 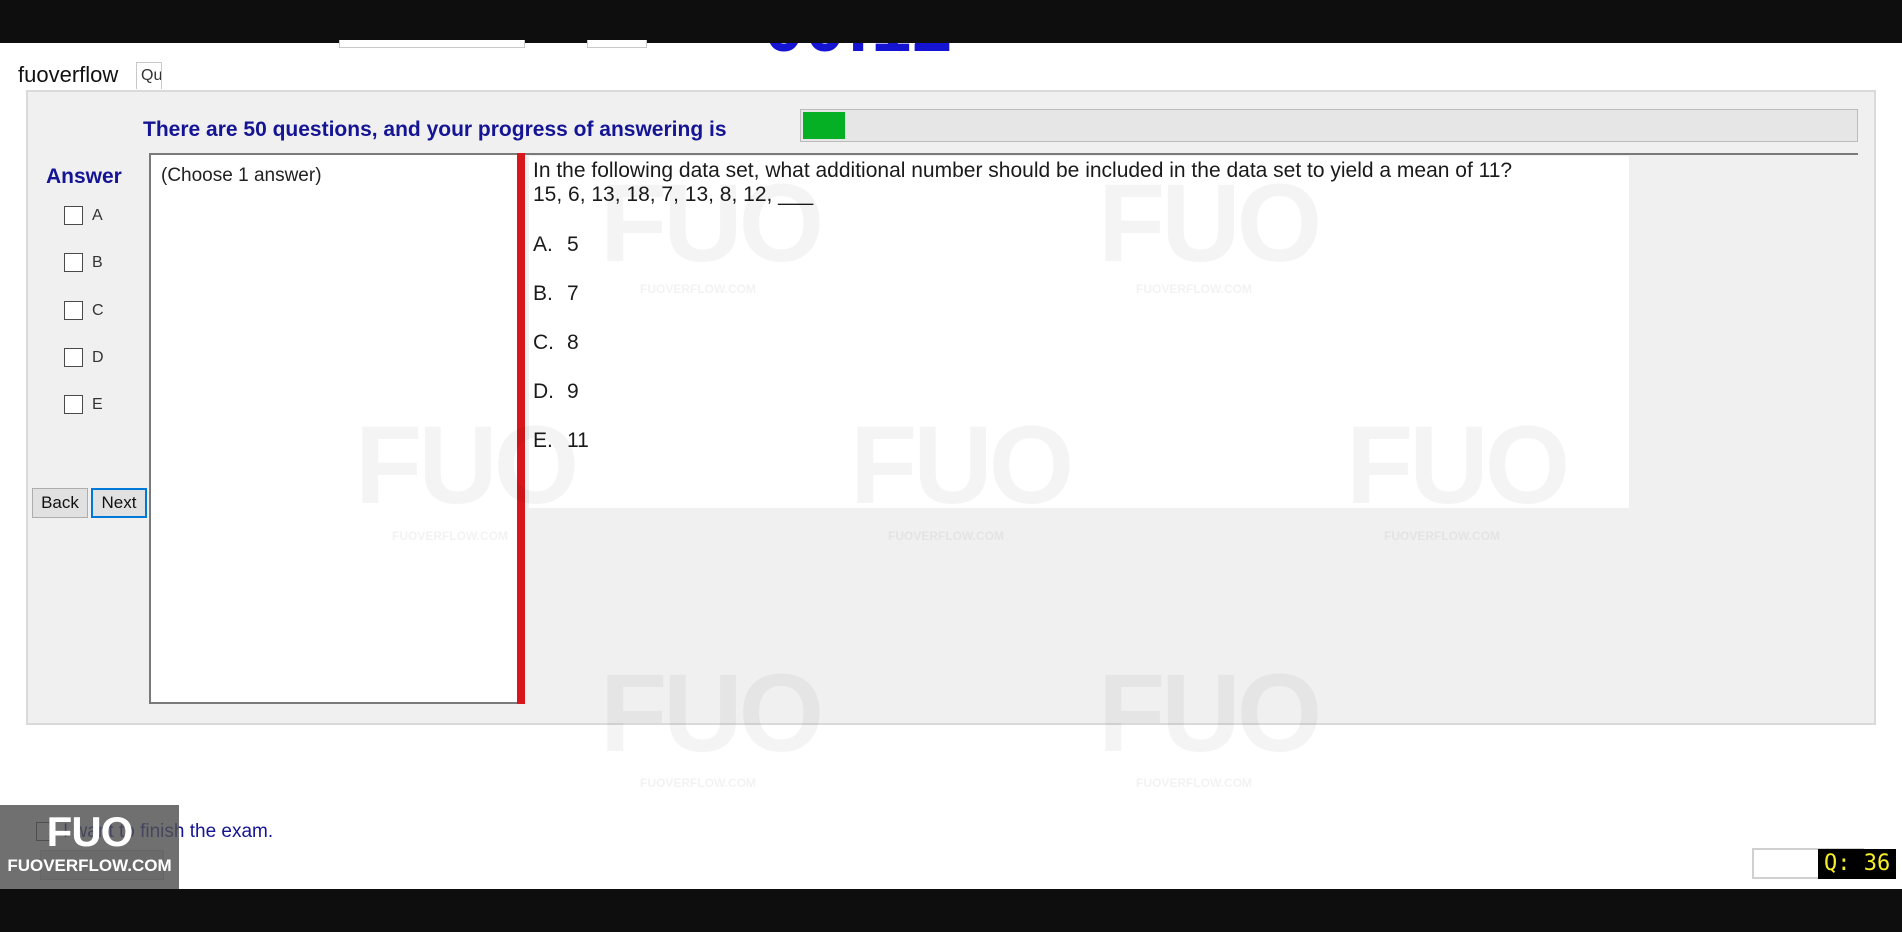 I want to click on logo-site: FUOVERFLOW.COM, so click(x=89, y=865).